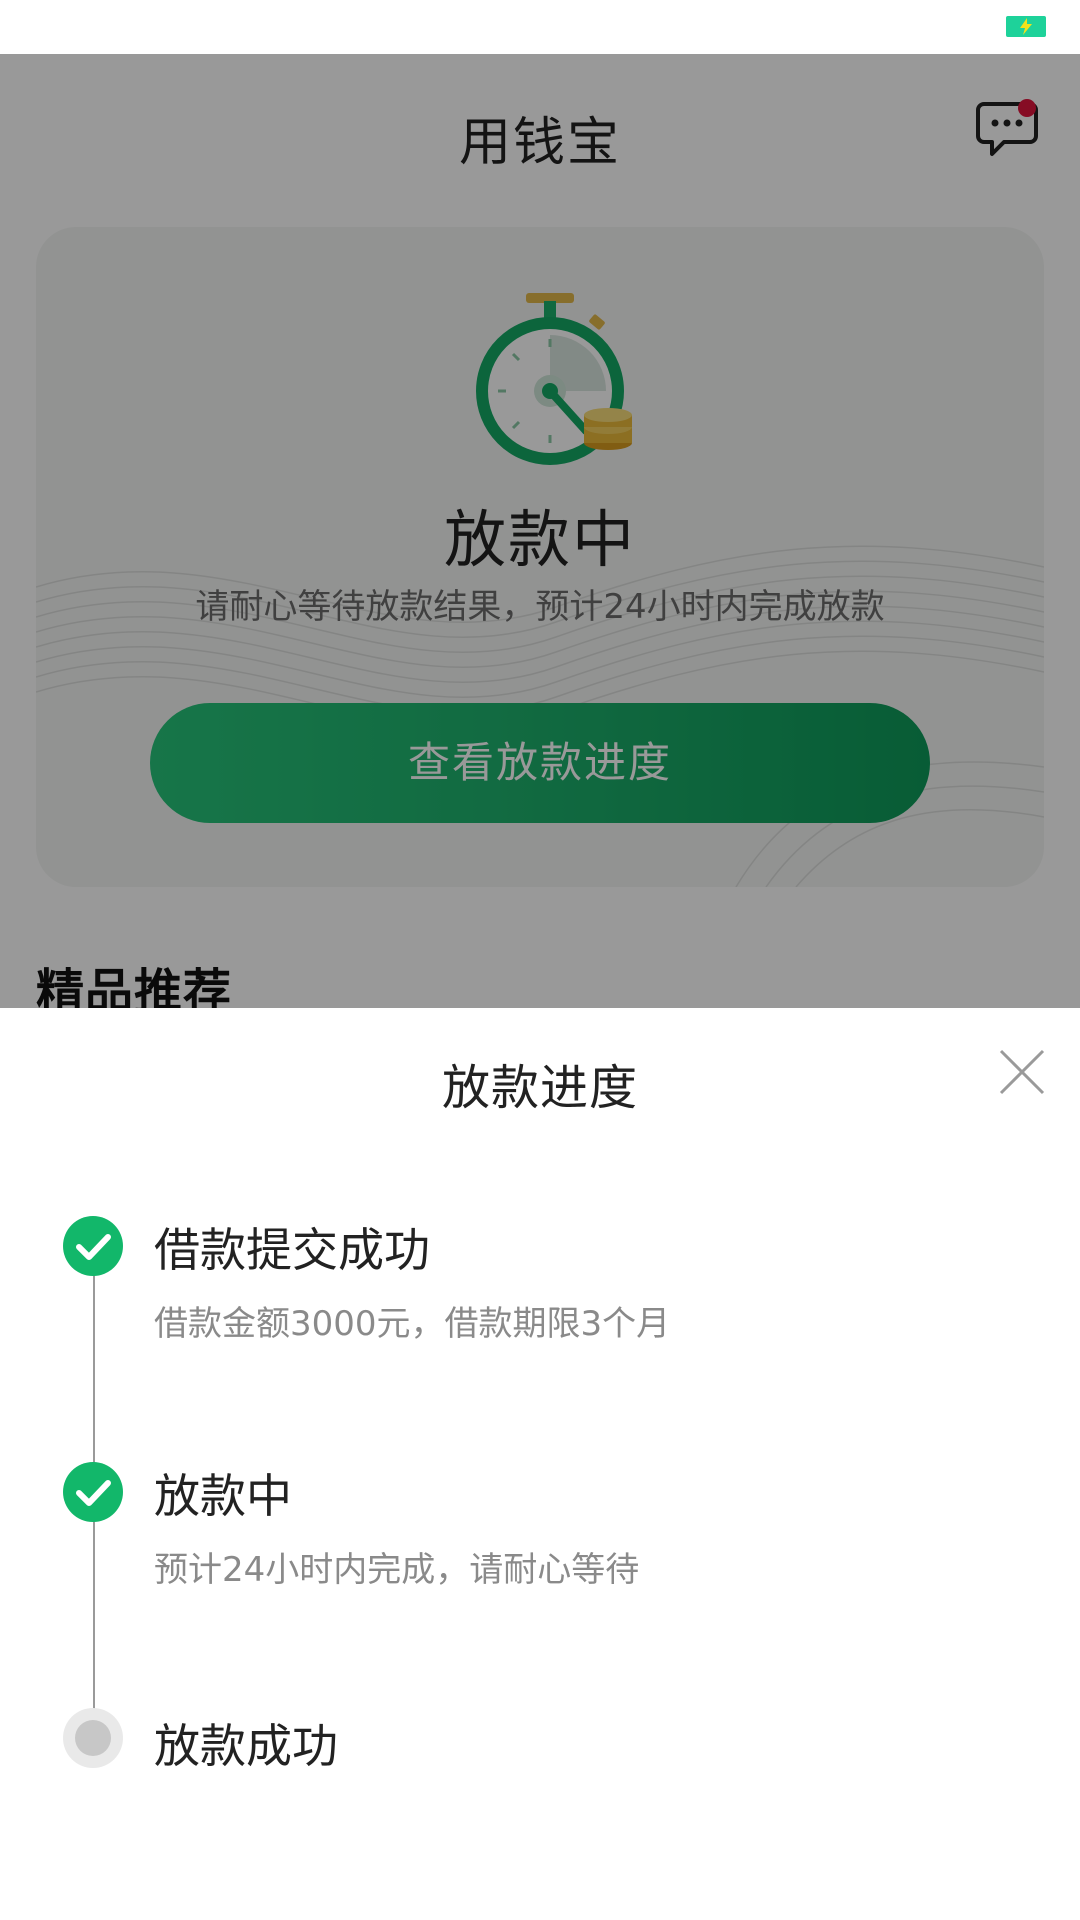  What do you see at coordinates (540, 27) in the screenshot?
I see `status-bar` at bounding box center [540, 27].